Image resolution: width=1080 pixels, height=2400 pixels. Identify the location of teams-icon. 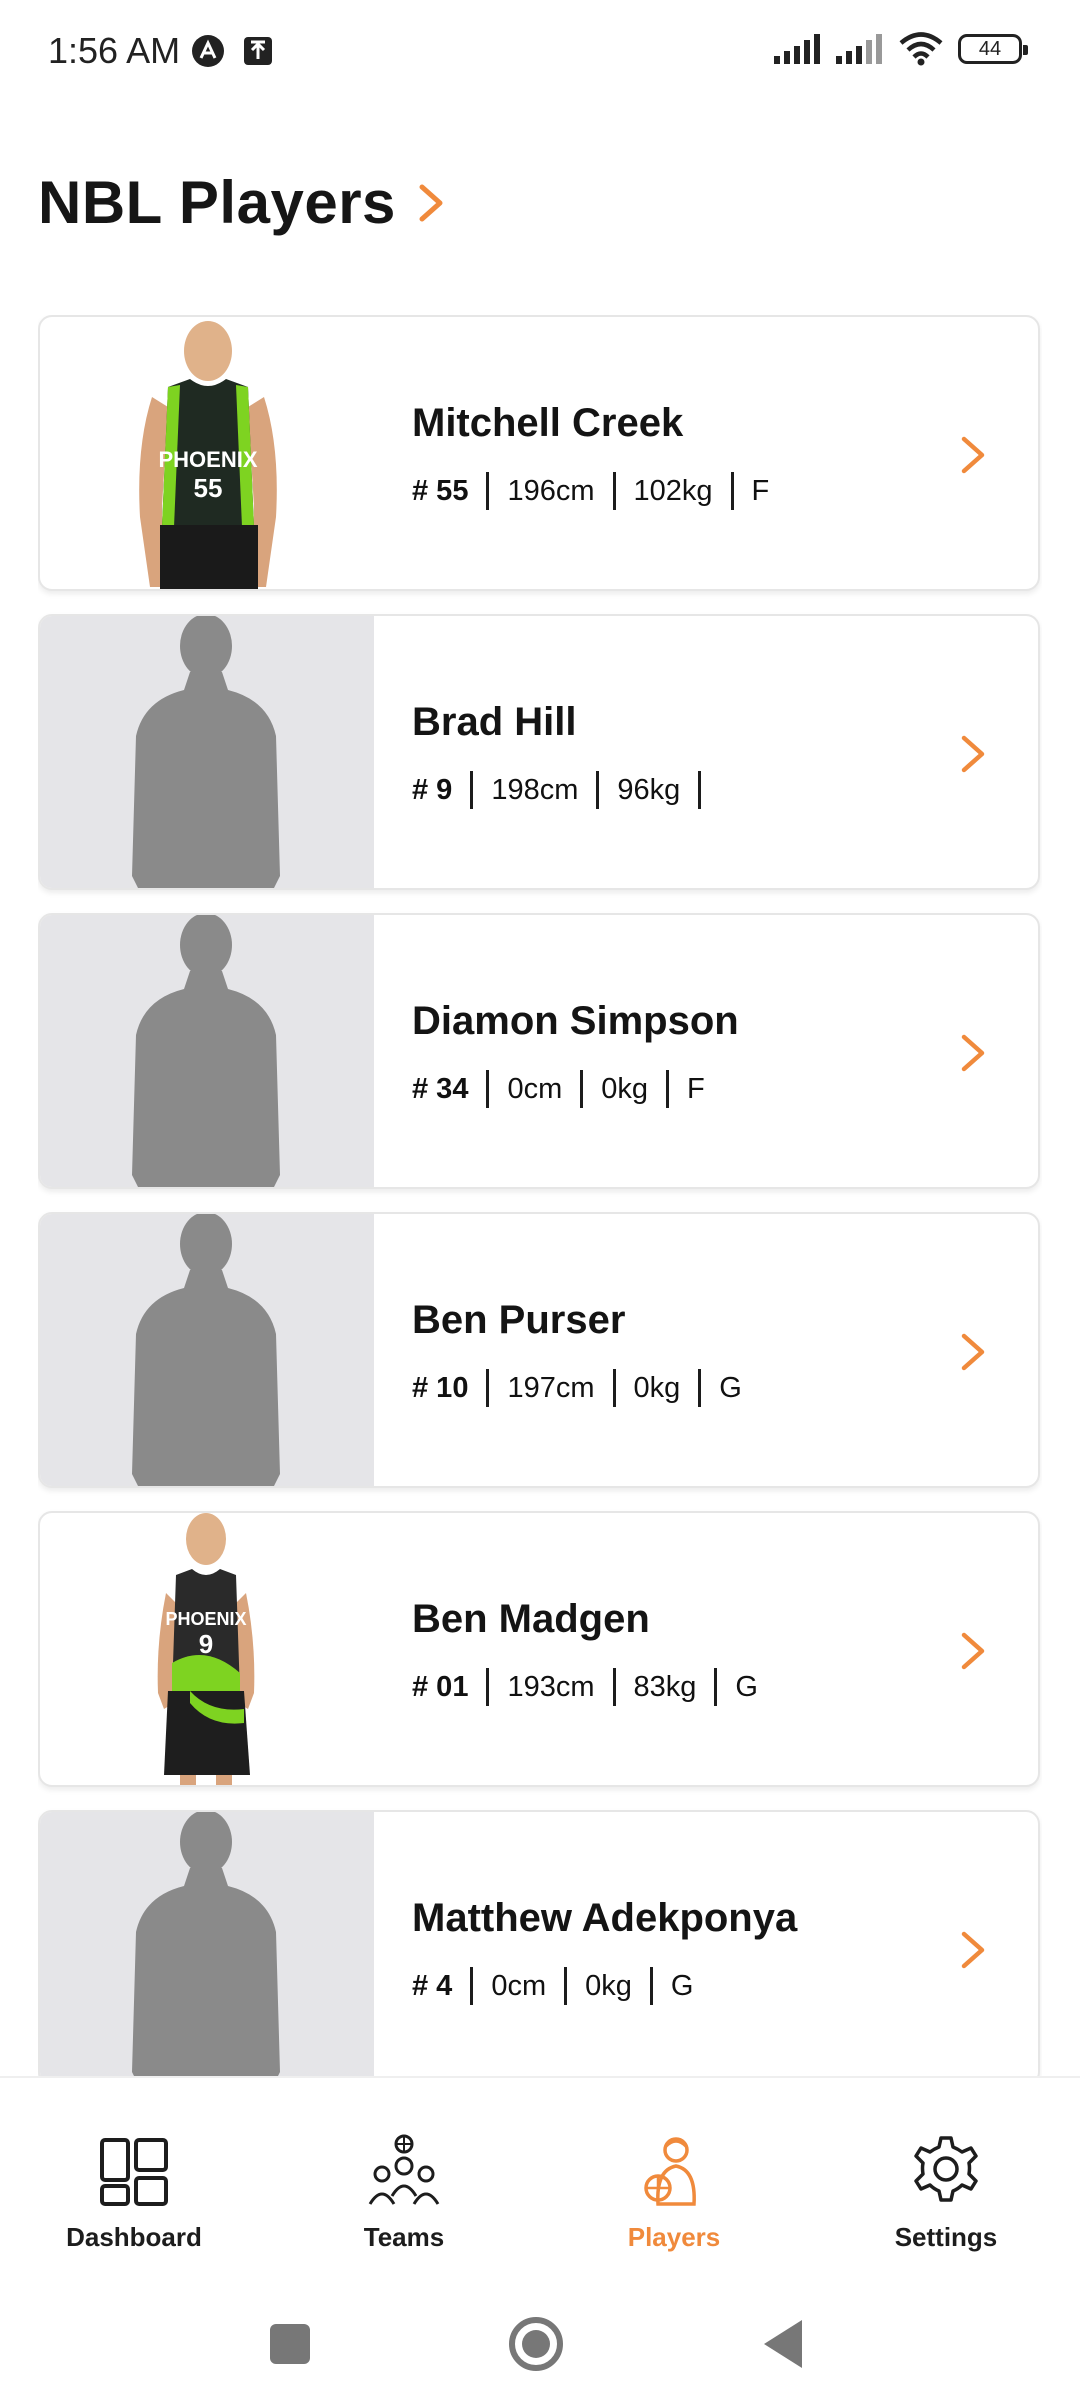
(404, 2169).